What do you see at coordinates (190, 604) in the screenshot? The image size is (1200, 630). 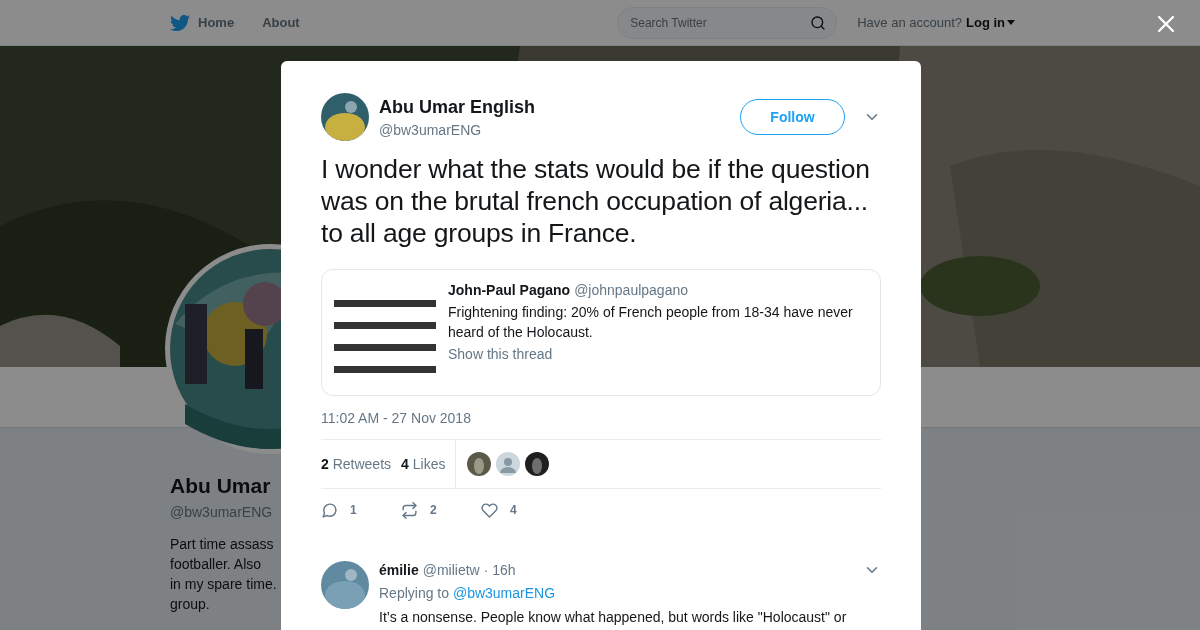 I see `profile-bio-line: group.` at bounding box center [190, 604].